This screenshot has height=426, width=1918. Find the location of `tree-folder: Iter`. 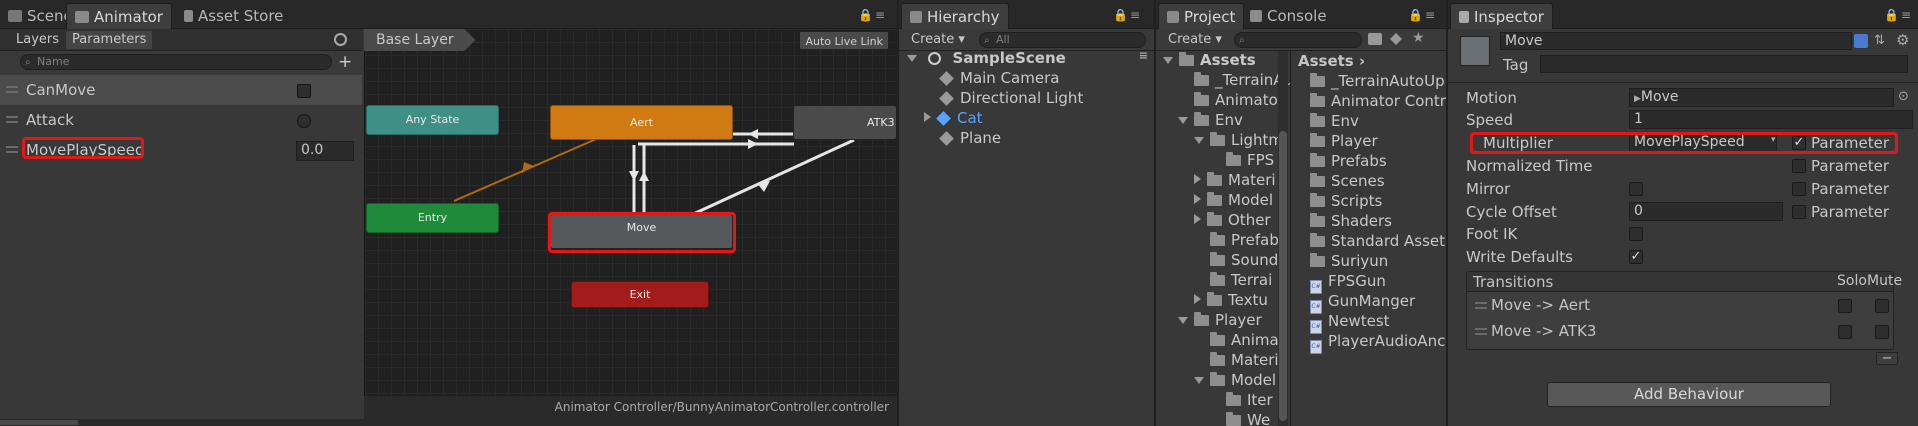

tree-folder: Iter is located at coordinates (1249, 400).